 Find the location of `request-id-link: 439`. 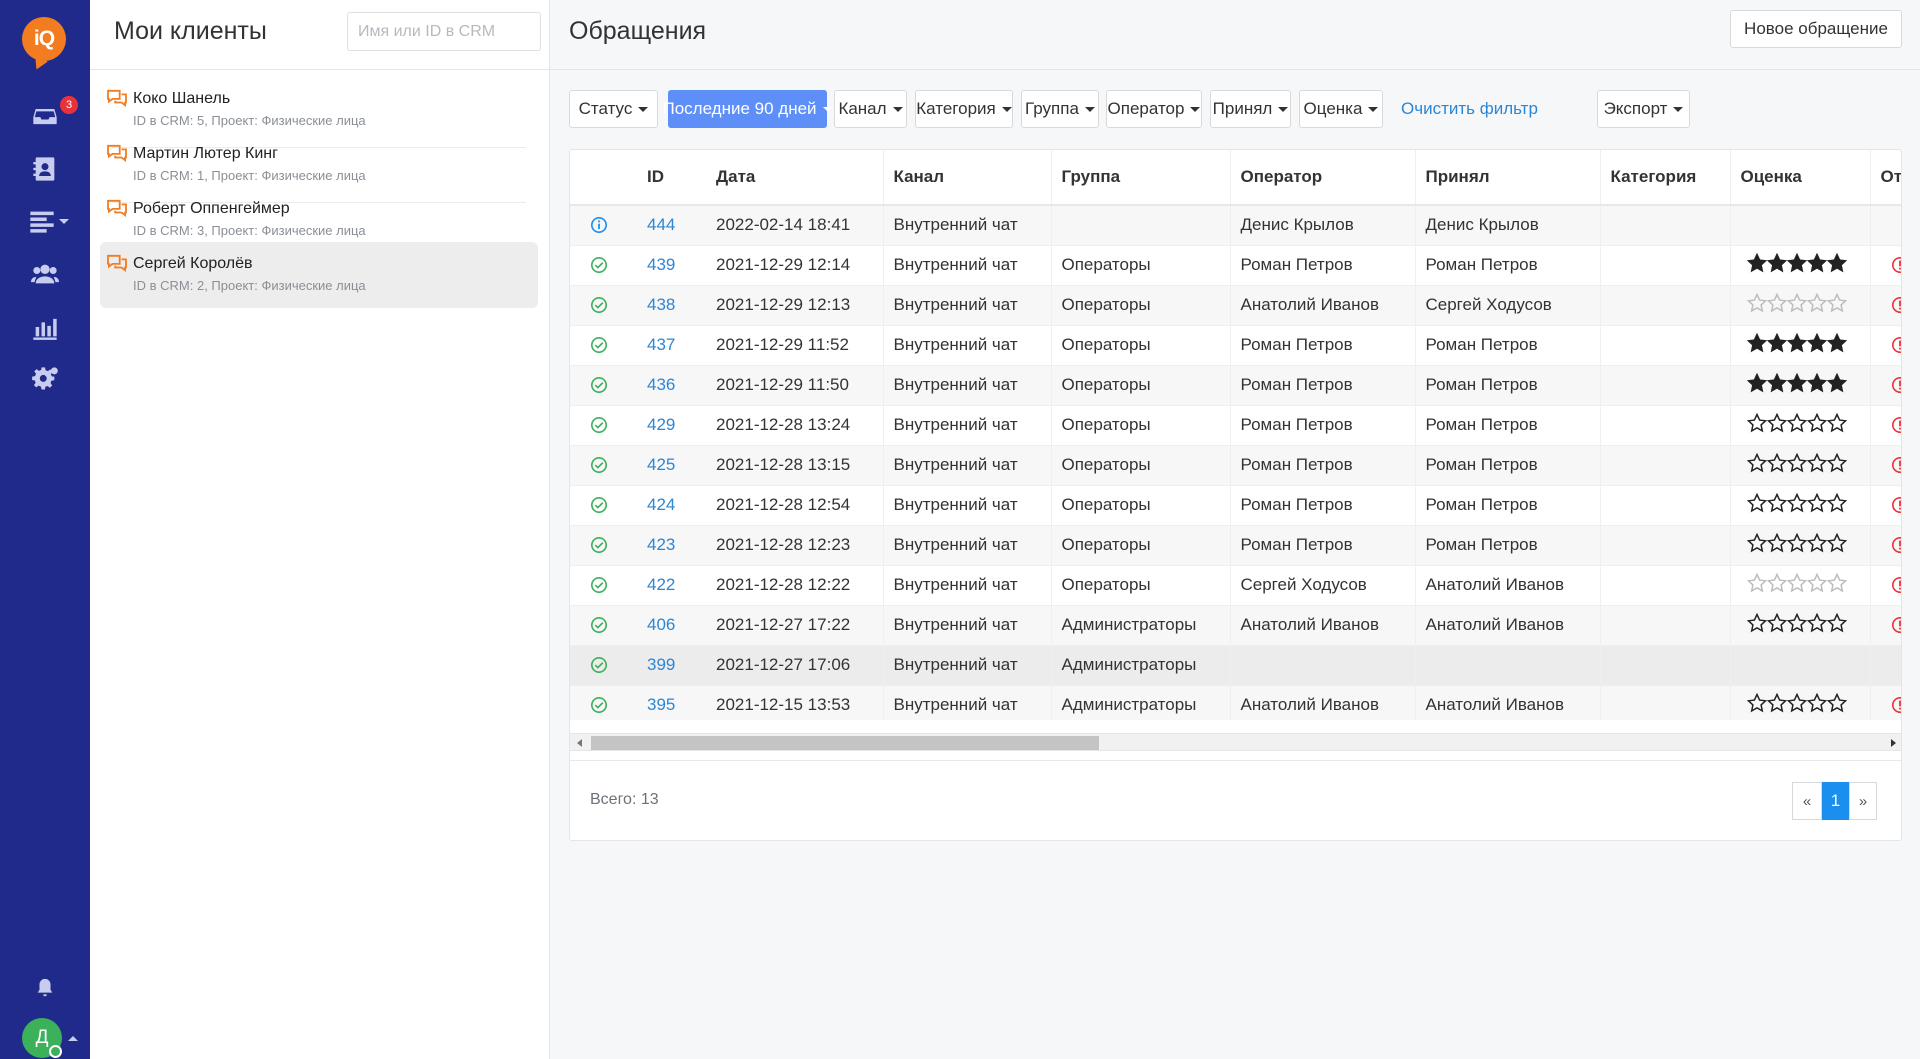

request-id-link: 439 is located at coordinates (661, 264).